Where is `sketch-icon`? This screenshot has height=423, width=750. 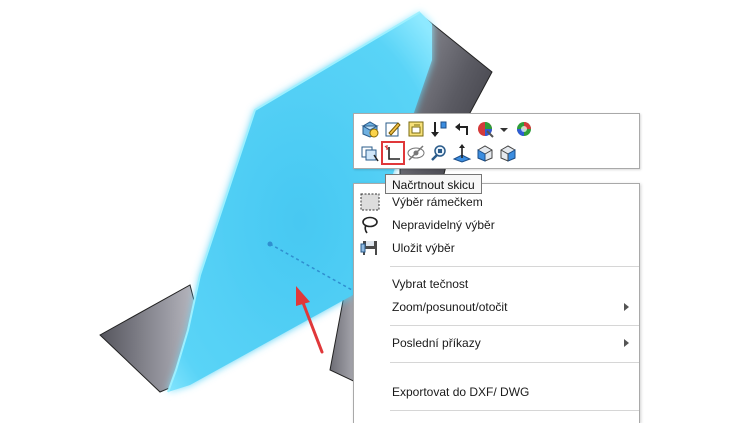
sketch-icon is located at coordinates (393, 153).